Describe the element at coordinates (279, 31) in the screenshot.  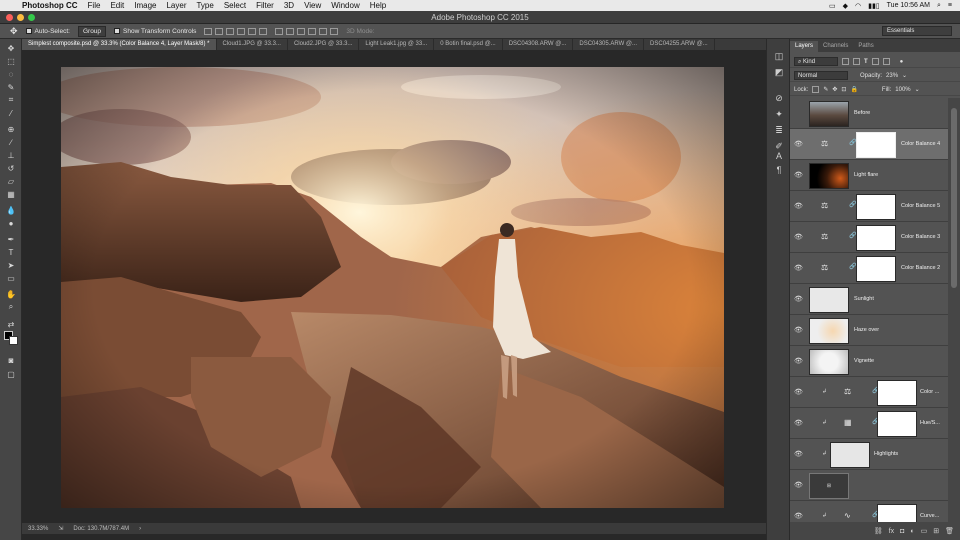
I see `distribute-top-icon` at that location.